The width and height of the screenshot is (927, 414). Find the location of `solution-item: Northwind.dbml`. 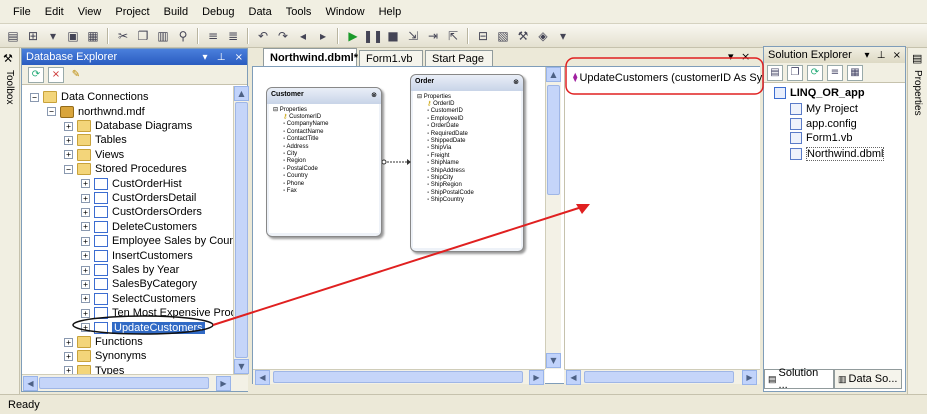

solution-item: Northwind.dbml is located at coordinates (837, 153).